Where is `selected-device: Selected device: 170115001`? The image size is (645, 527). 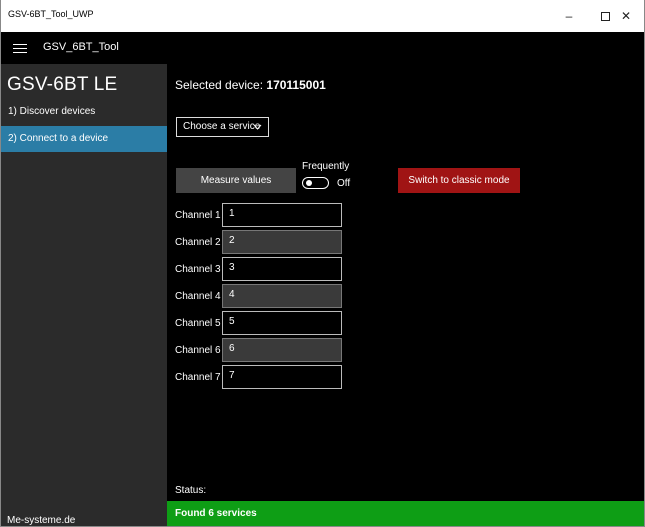 selected-device: Selected device: 170115001 is located at coordinates (250, 85).